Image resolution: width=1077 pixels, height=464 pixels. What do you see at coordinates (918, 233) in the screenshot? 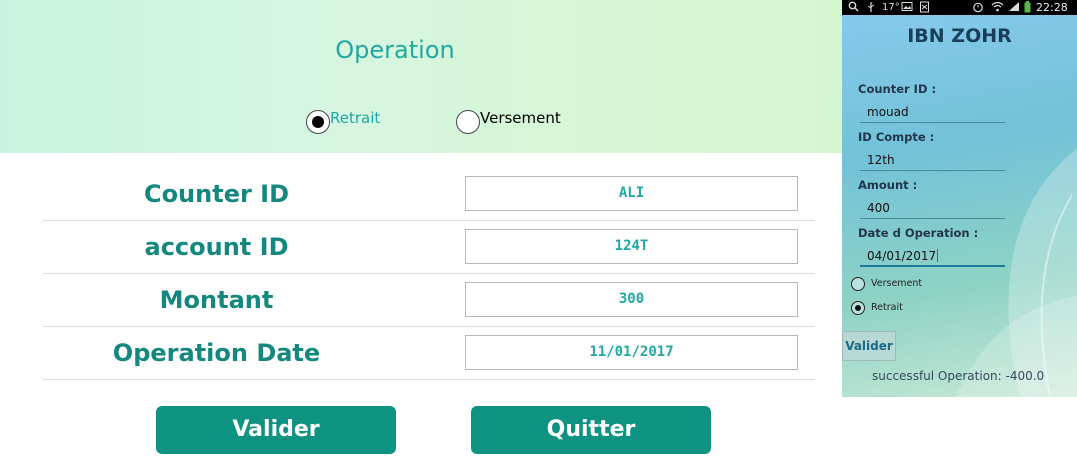
I see `operation-date-label: Date d Operation :` at bounding box center [918, 233].